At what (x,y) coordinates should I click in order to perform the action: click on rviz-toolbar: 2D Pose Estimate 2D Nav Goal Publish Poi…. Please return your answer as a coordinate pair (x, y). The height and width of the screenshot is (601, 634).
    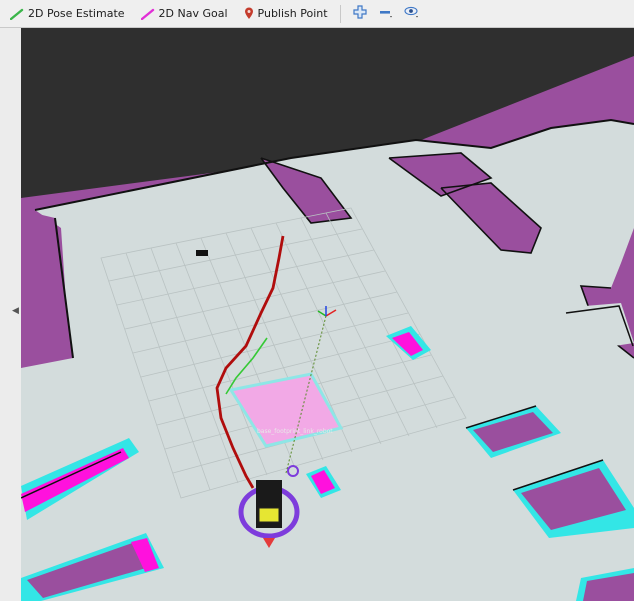
    Looking at the image, I should click on (317, 14).